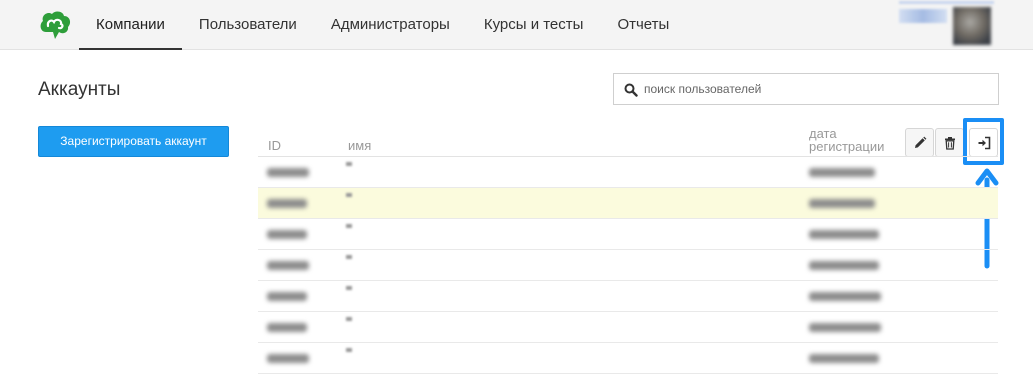 Image resolution: width=1033 pixels, height=376 pixels. I want to click on edit-button, so click(919, 142).